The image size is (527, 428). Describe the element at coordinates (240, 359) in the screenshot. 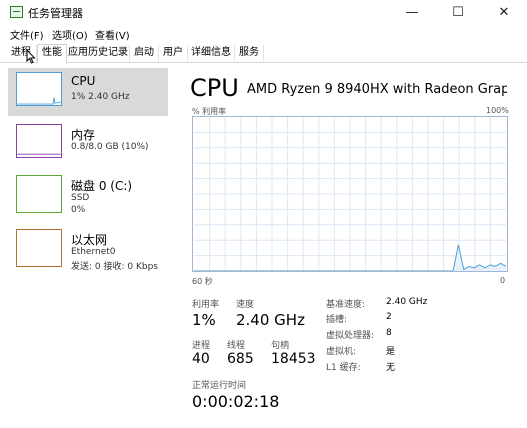

I see `threads-value: 685` at that location.